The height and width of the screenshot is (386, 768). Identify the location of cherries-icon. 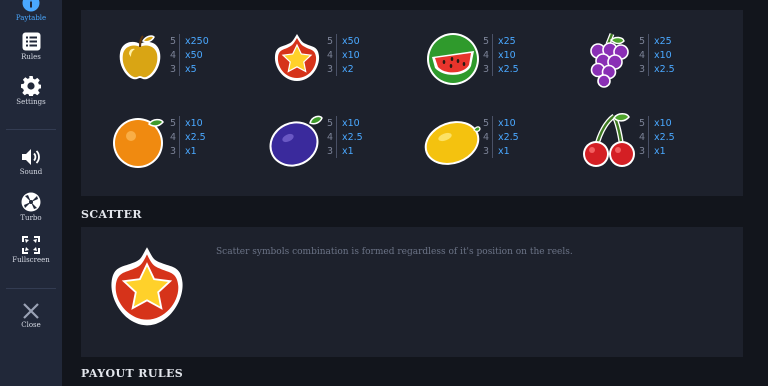
(609, 140).